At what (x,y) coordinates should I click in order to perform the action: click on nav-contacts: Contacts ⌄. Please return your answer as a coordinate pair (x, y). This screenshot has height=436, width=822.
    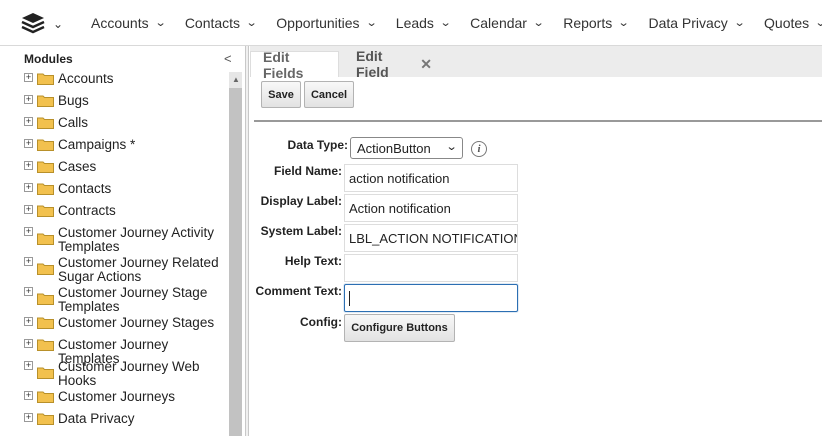
    Looking at the image, I should click on (221, 23).